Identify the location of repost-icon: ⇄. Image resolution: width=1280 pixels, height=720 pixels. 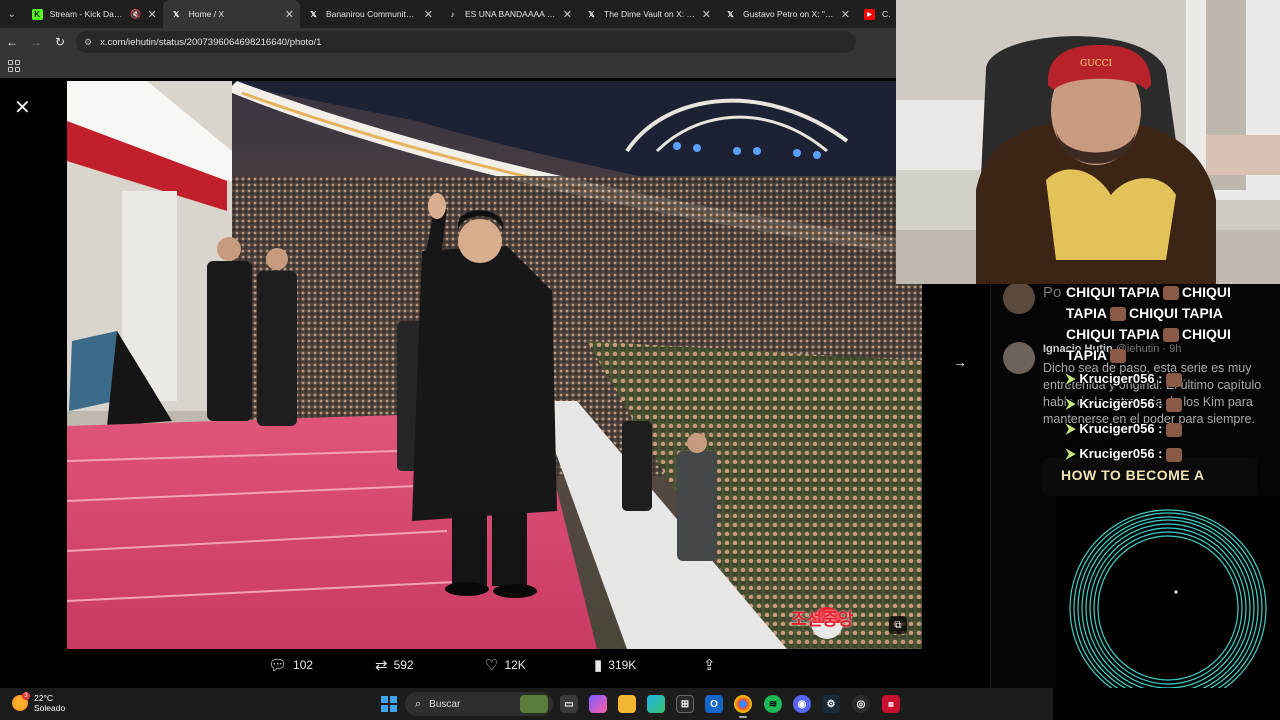
(381, 665).